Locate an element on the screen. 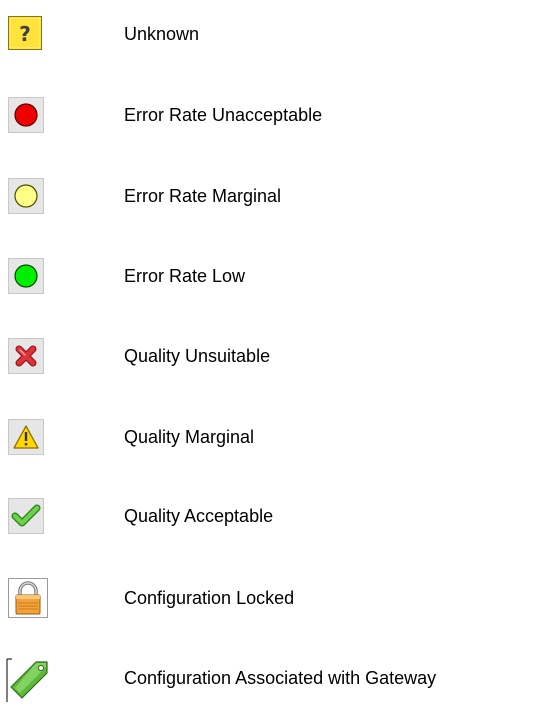 Image resolution: width=548 pixels, height=705 pixels. green-tag-icon is located at coordinates (28, 680).